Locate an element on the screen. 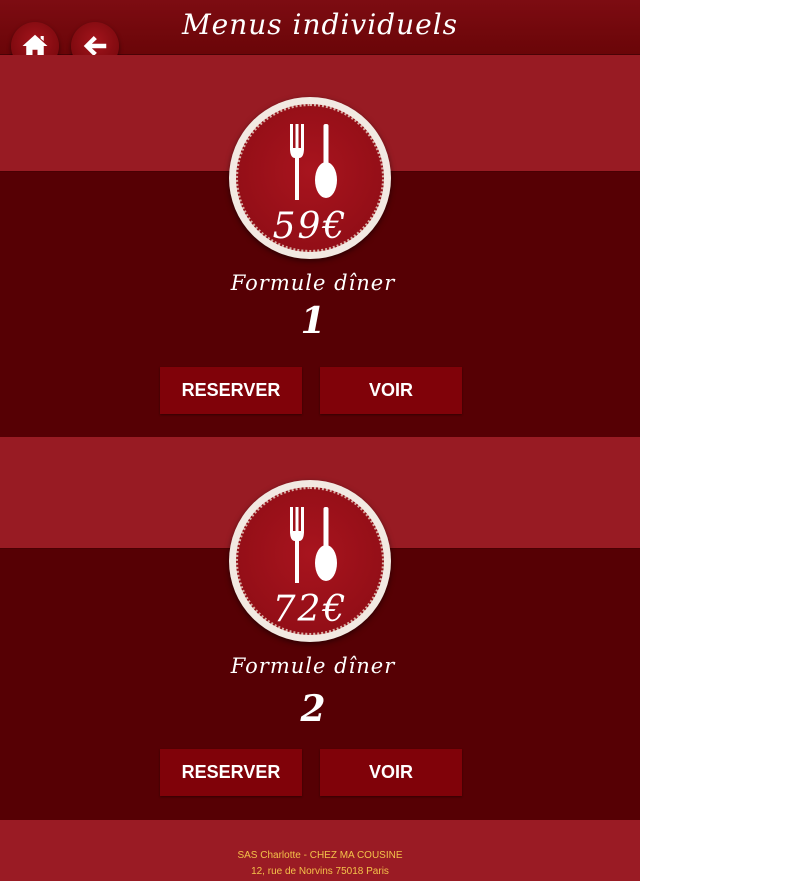 The image size is (796, 881). view-button-2: VOIR is located at coordinates (391, 772).